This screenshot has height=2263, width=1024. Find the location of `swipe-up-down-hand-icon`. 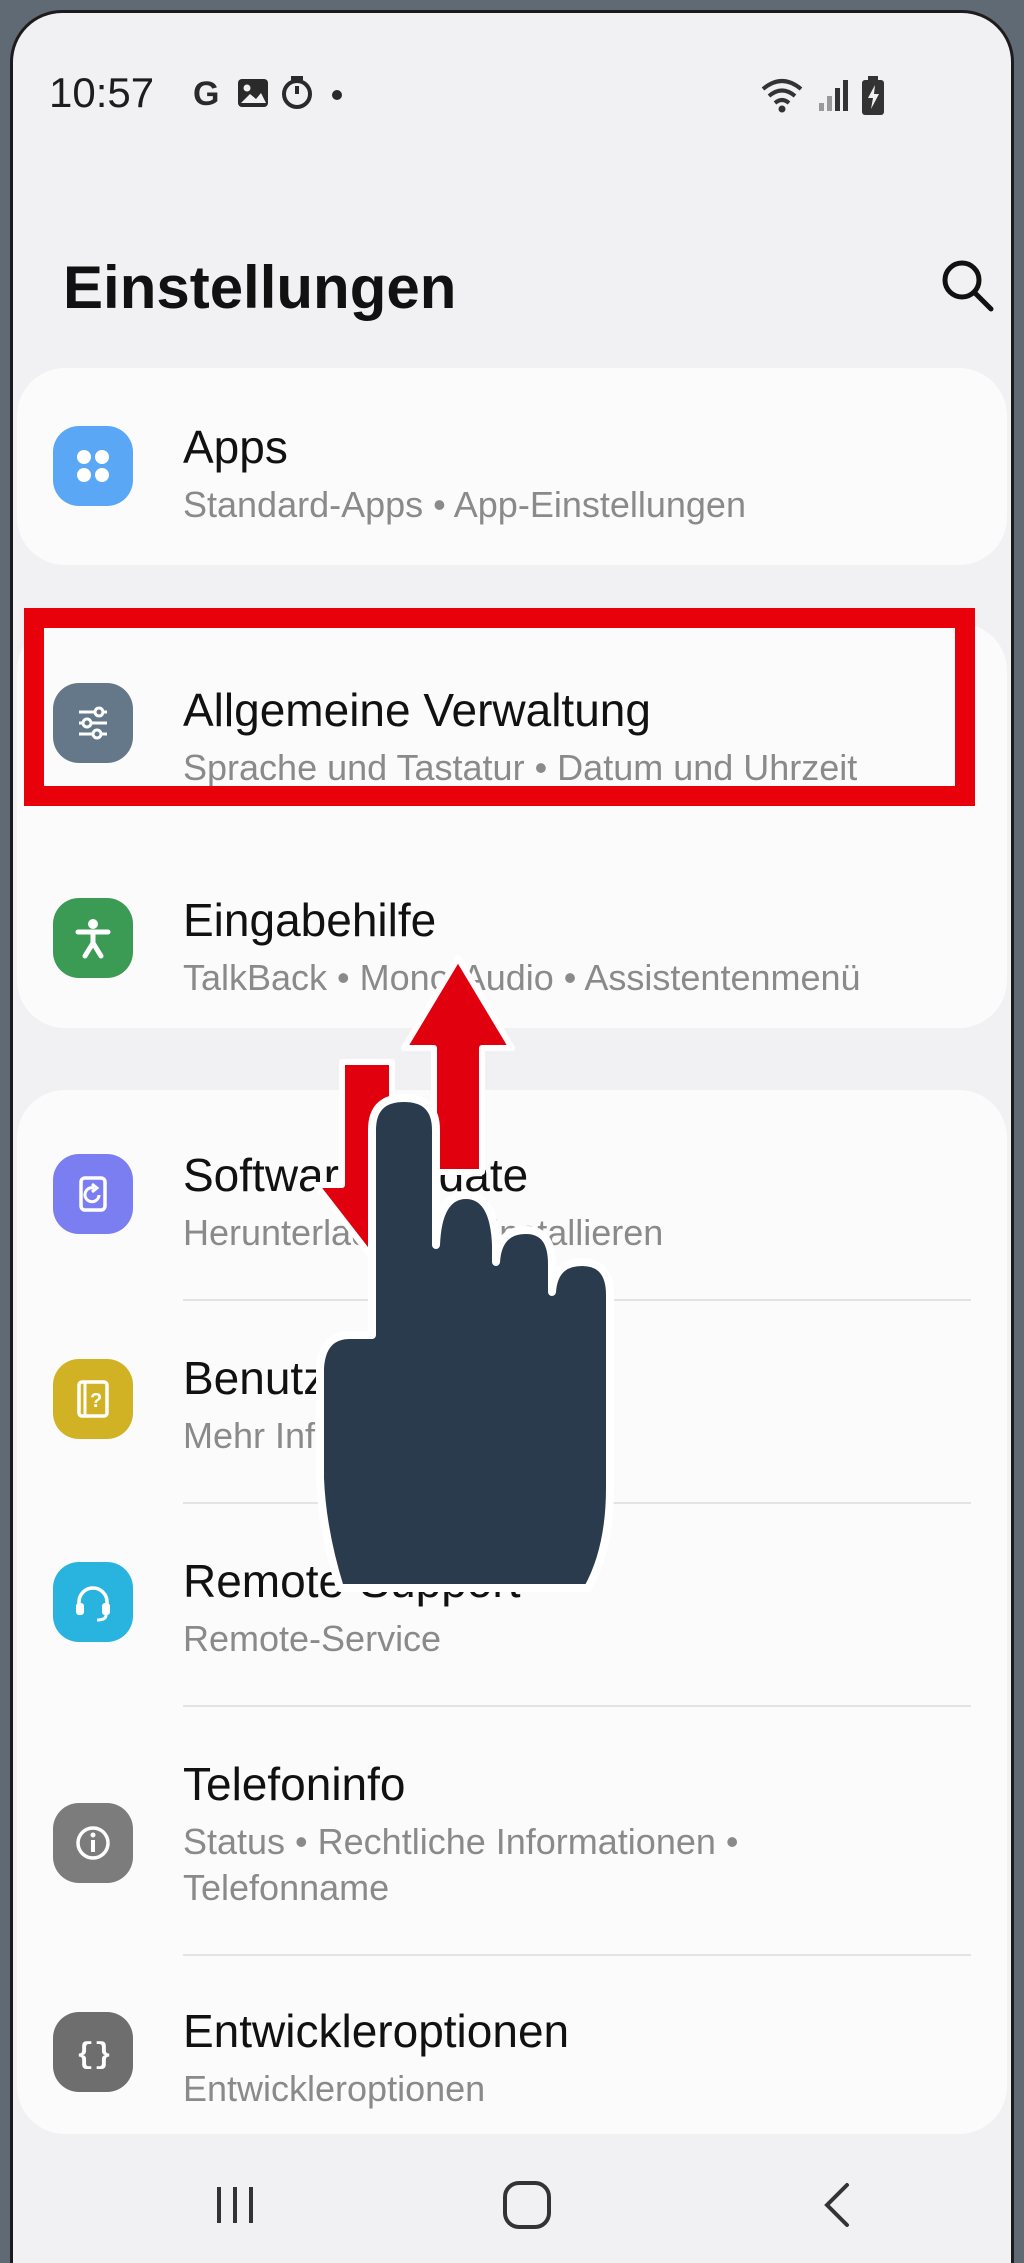

swipe-up-down-hand-icon is located at coordinates (463, 1273).